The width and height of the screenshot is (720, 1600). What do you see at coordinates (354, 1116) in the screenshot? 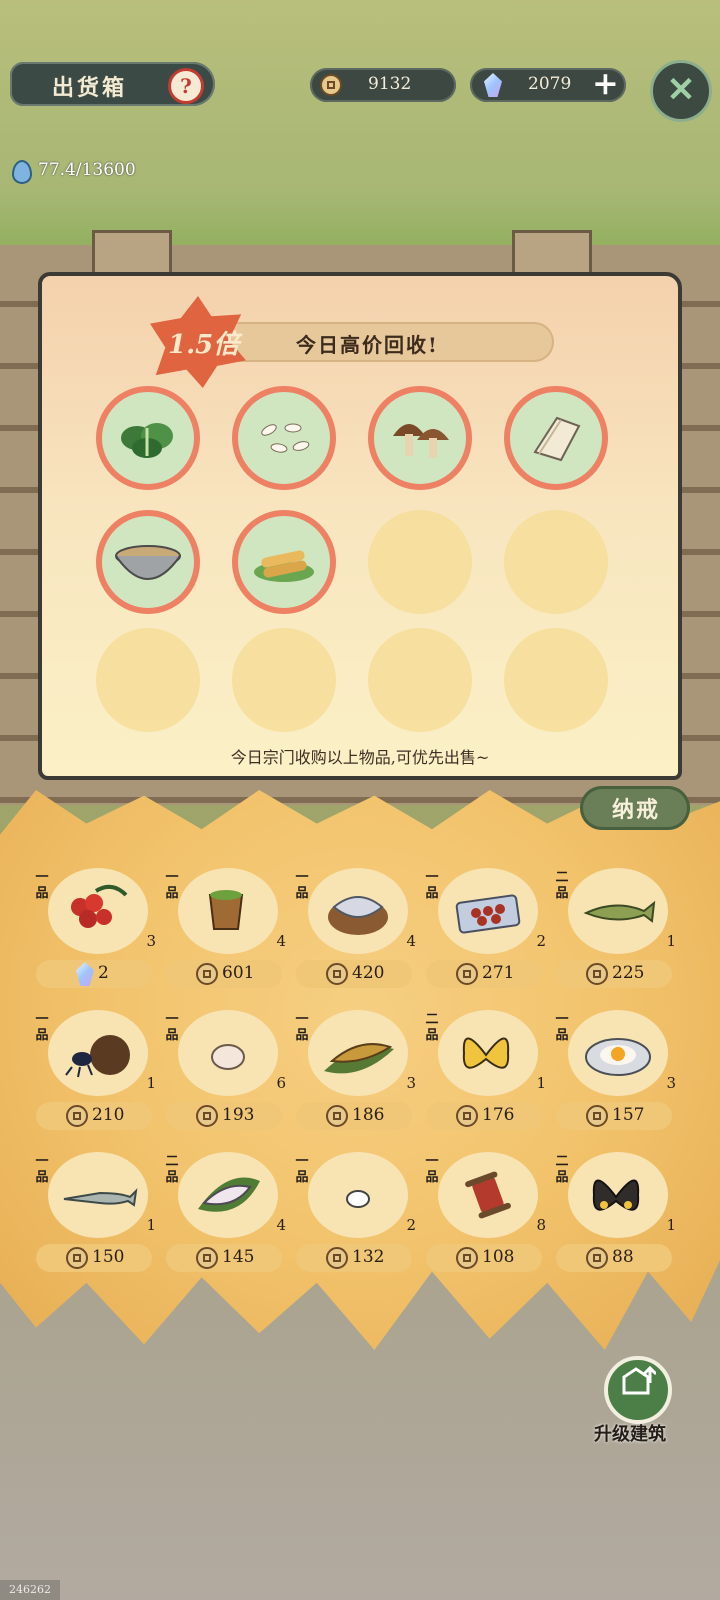
I see `item-price-tag: 186` at bounding box center [354, 1116].